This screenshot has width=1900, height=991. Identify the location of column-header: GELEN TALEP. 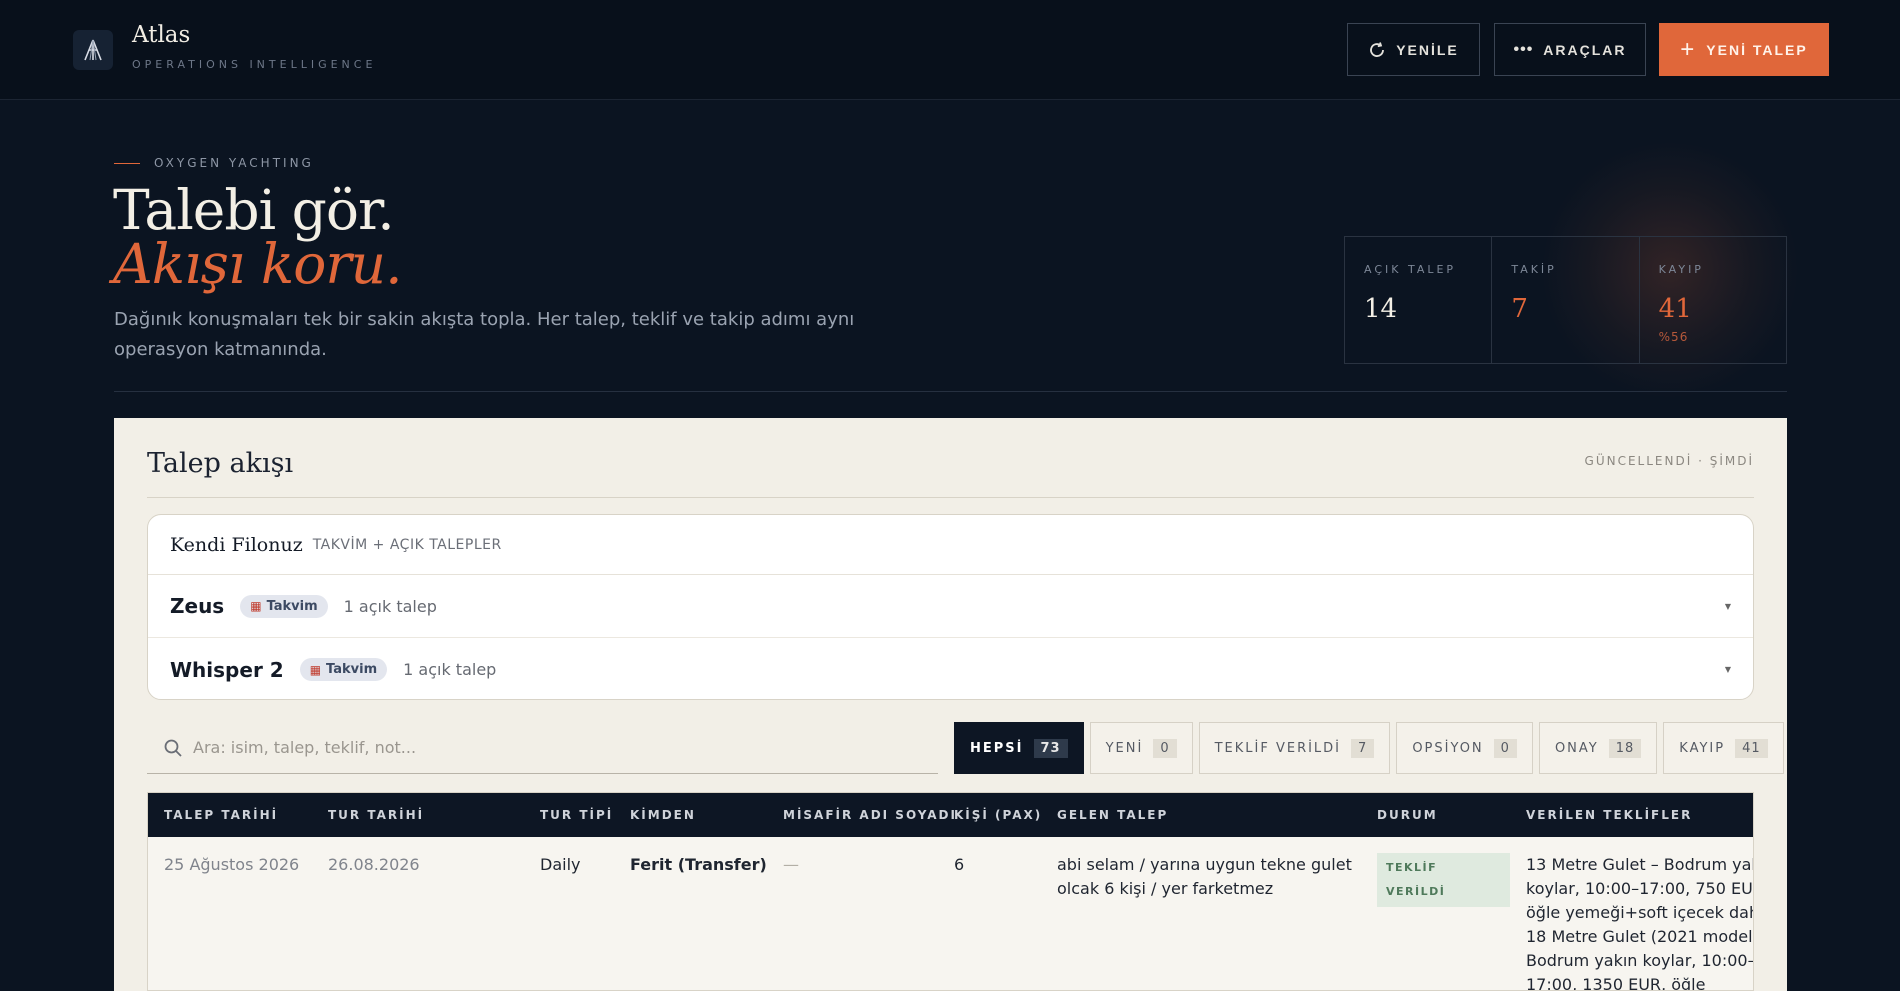
(1201, 815).